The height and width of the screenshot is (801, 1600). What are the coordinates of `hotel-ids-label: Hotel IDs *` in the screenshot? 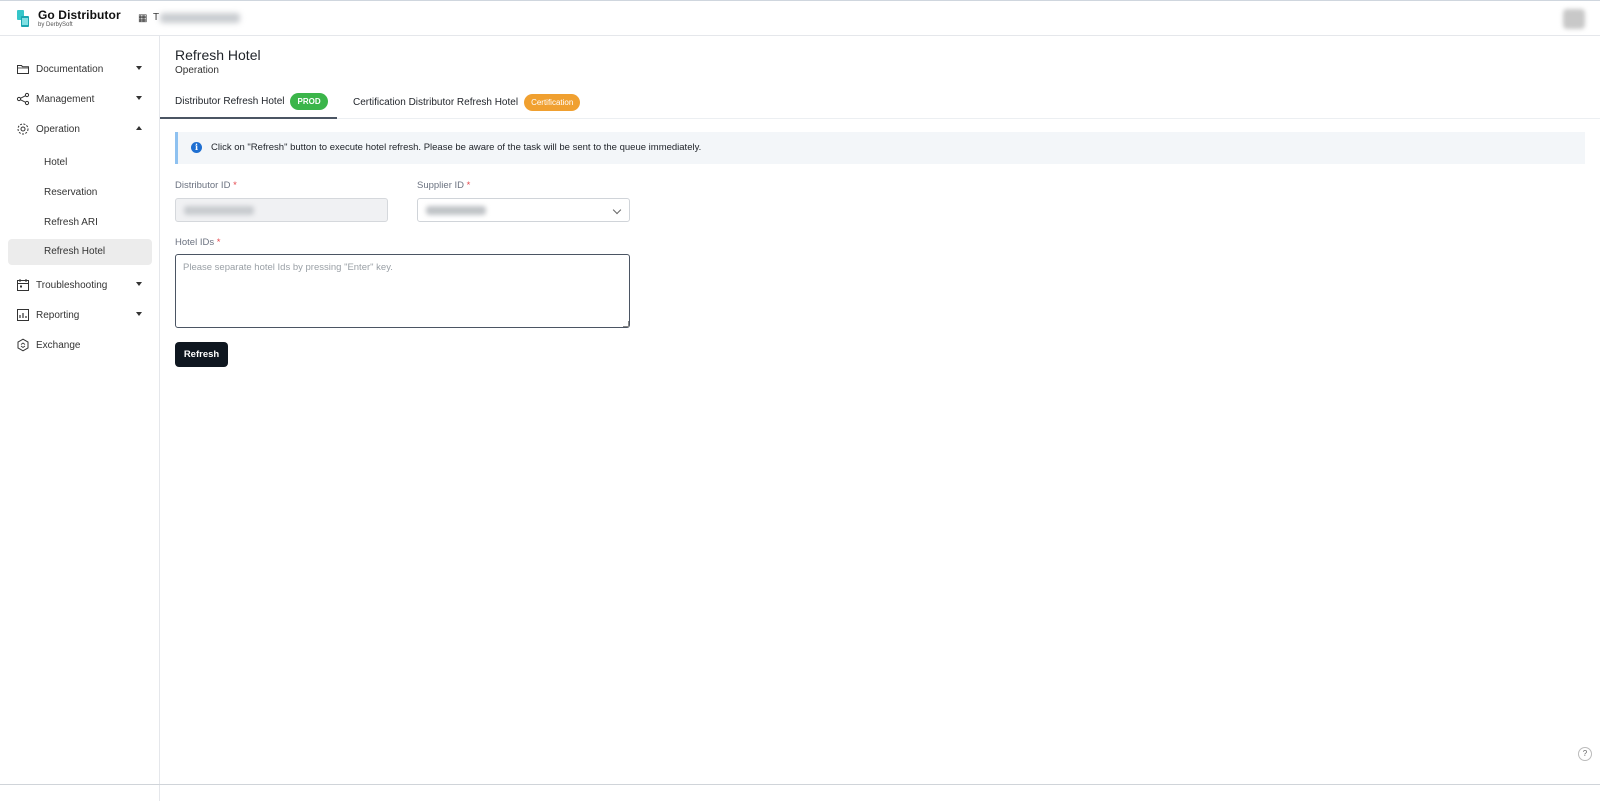 It's located at (197, 242).